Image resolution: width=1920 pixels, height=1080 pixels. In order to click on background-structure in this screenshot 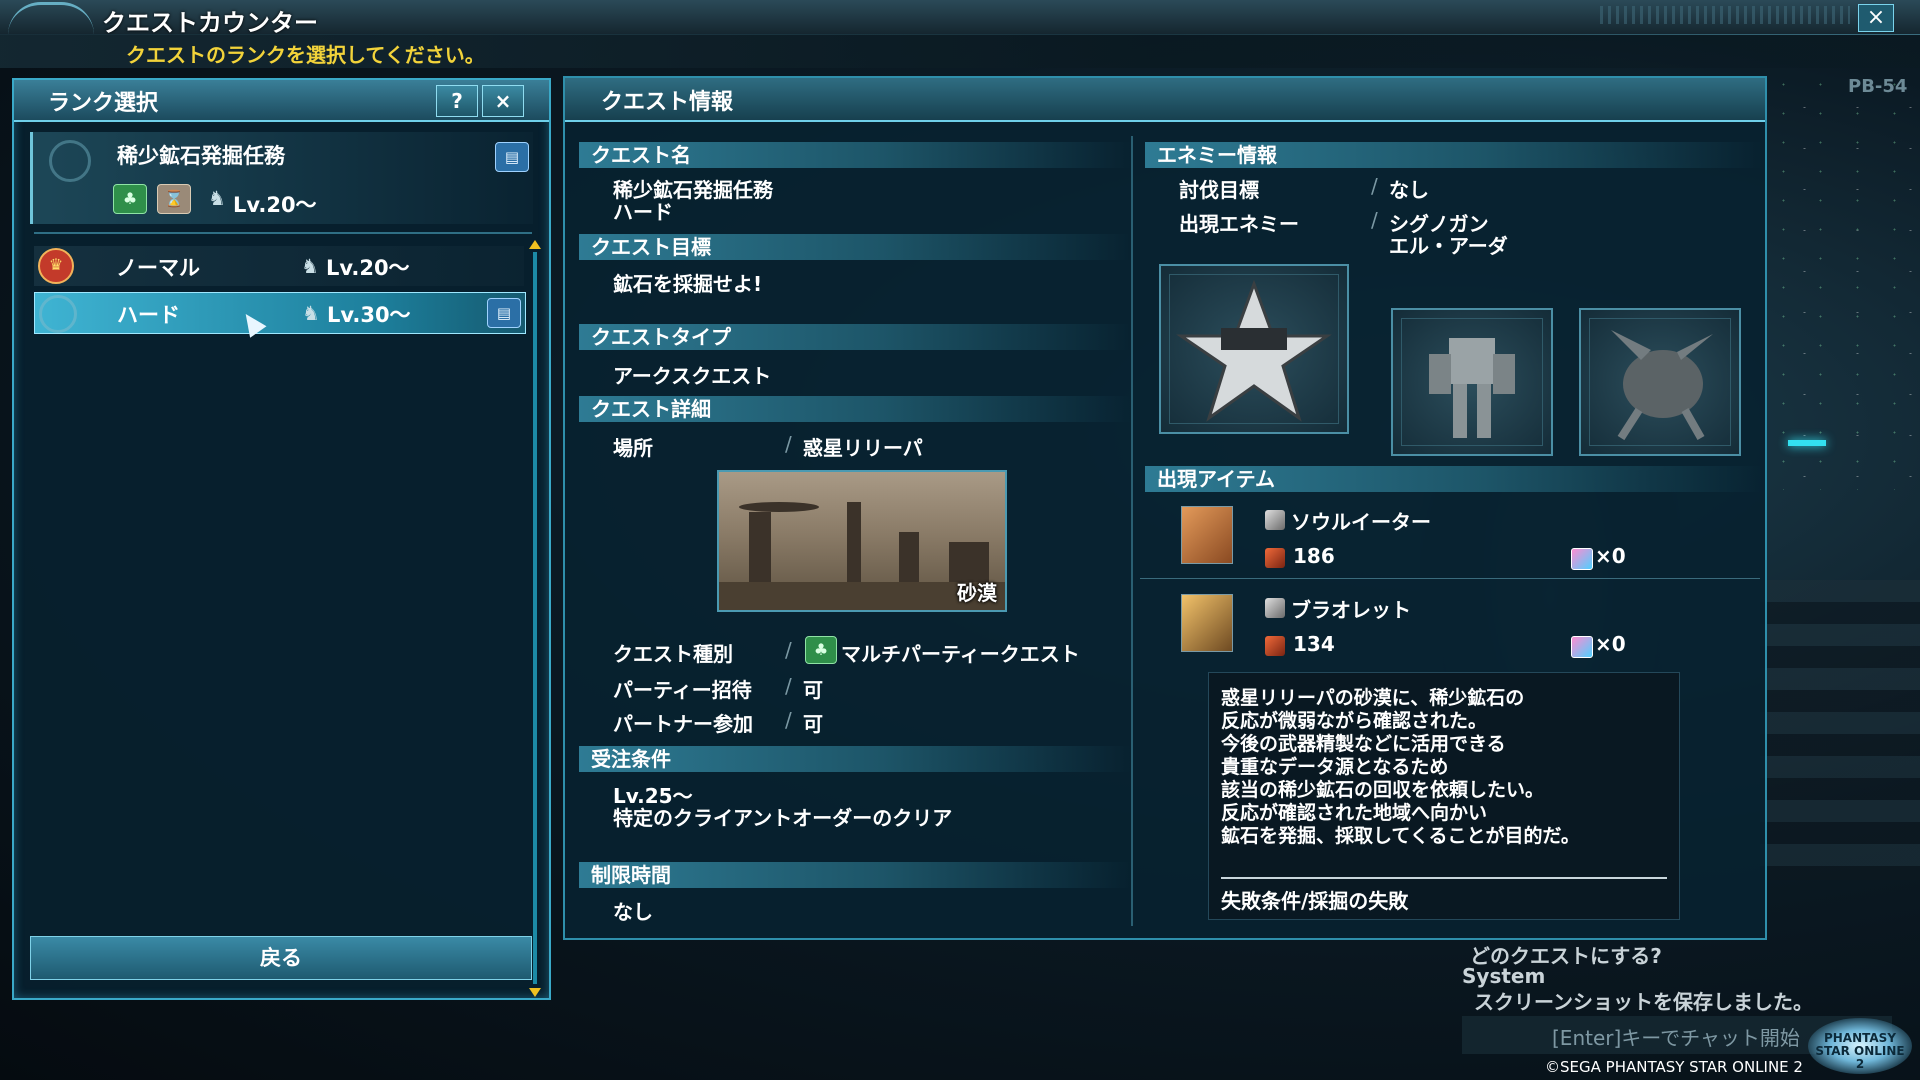, I will do `click(1840, 730)`.